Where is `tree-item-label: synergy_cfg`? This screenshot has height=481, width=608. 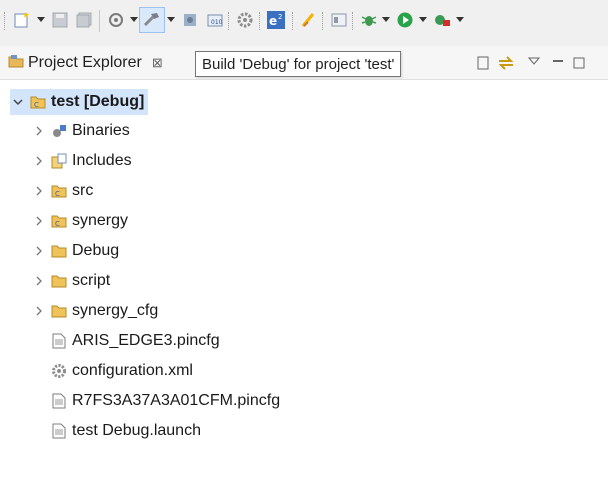 tree-item-label: synergy_cfg is located at coordinates (115, 310).